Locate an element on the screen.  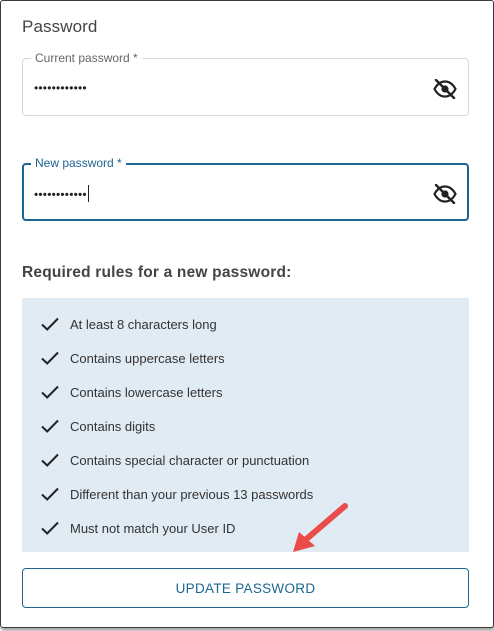
rule-item: Contains uppercase letters is located at coordinates (132, 358).